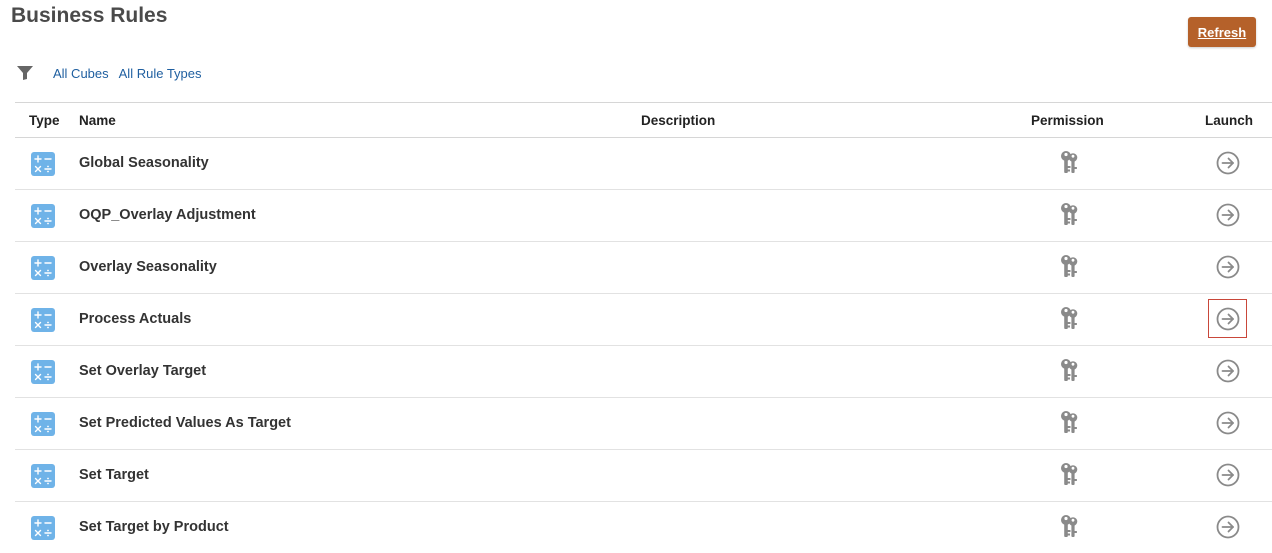  What do you see at coordinates (1222, 32) in the screenshot?
I see `refresh-button: Refresh` at bounding box center [1222, 32].